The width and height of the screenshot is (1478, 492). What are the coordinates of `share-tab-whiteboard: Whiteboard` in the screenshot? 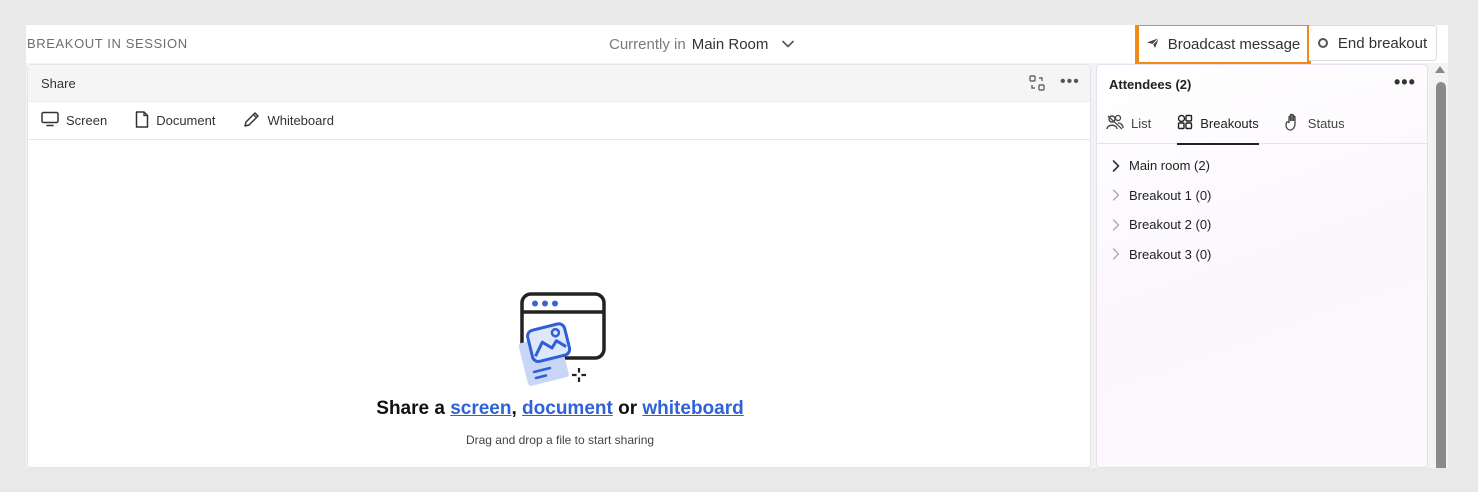 It's located at (288, 121).